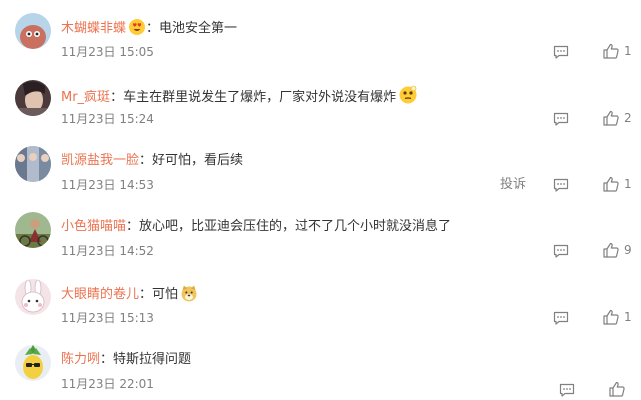 The height and width of the screenshot is (400, 641). Describe the element at coordinates (100, 294) in the screenshot. I see `username-link: 大眼睛的卷儿` at that location.